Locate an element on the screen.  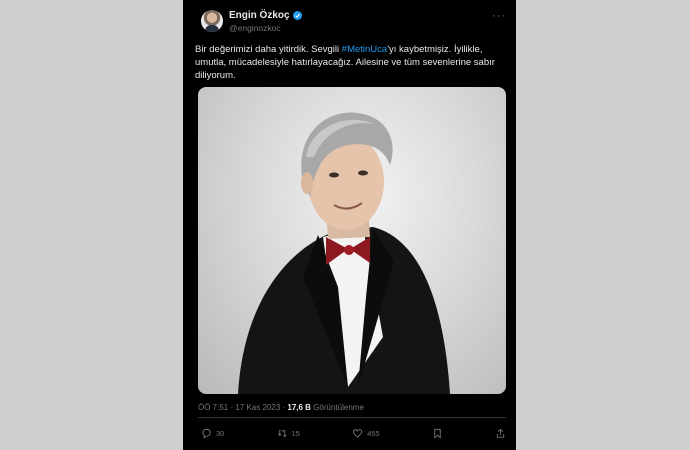
author-handle: @enginozkoc is located at coordinates (255, 28).